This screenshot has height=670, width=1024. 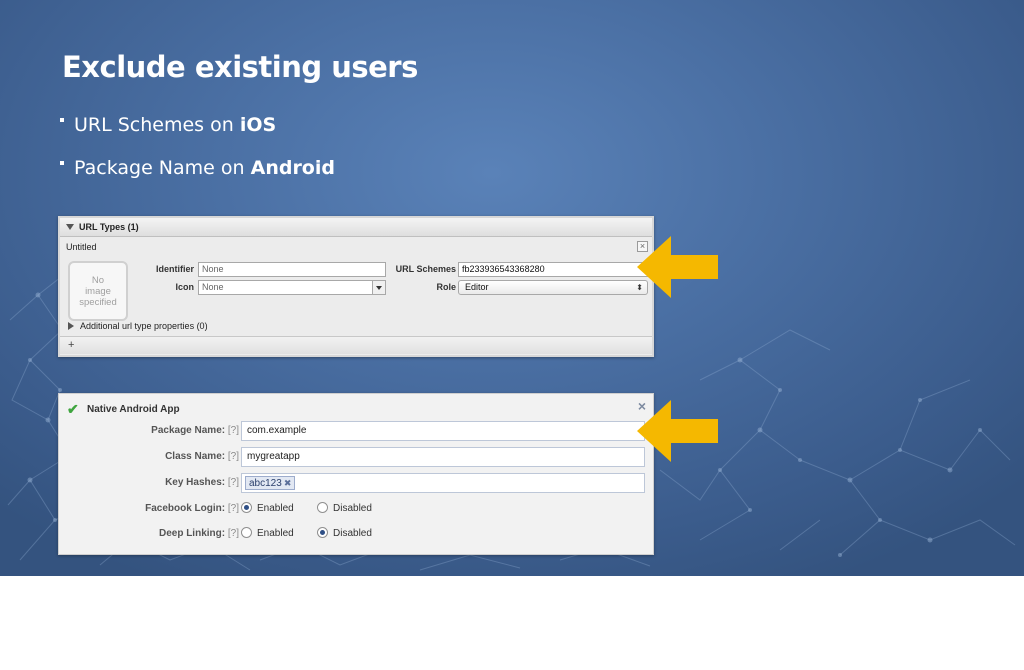 What do you see at coordinates (443, 431) in the screenshot?
I see `package-name-input: com.example` at bounding box center [443, 431].